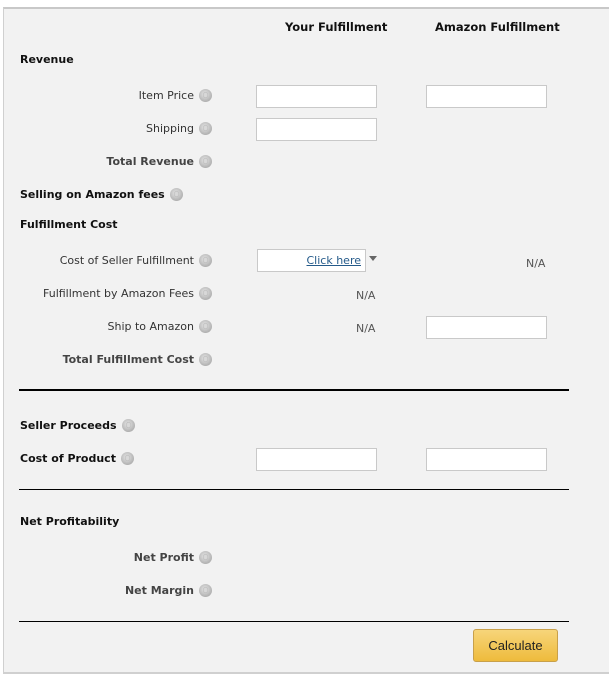 The image size is (609, 682). I want to click on section-fulfillment-cost: Fulfillment Cost, so click(69, 224).